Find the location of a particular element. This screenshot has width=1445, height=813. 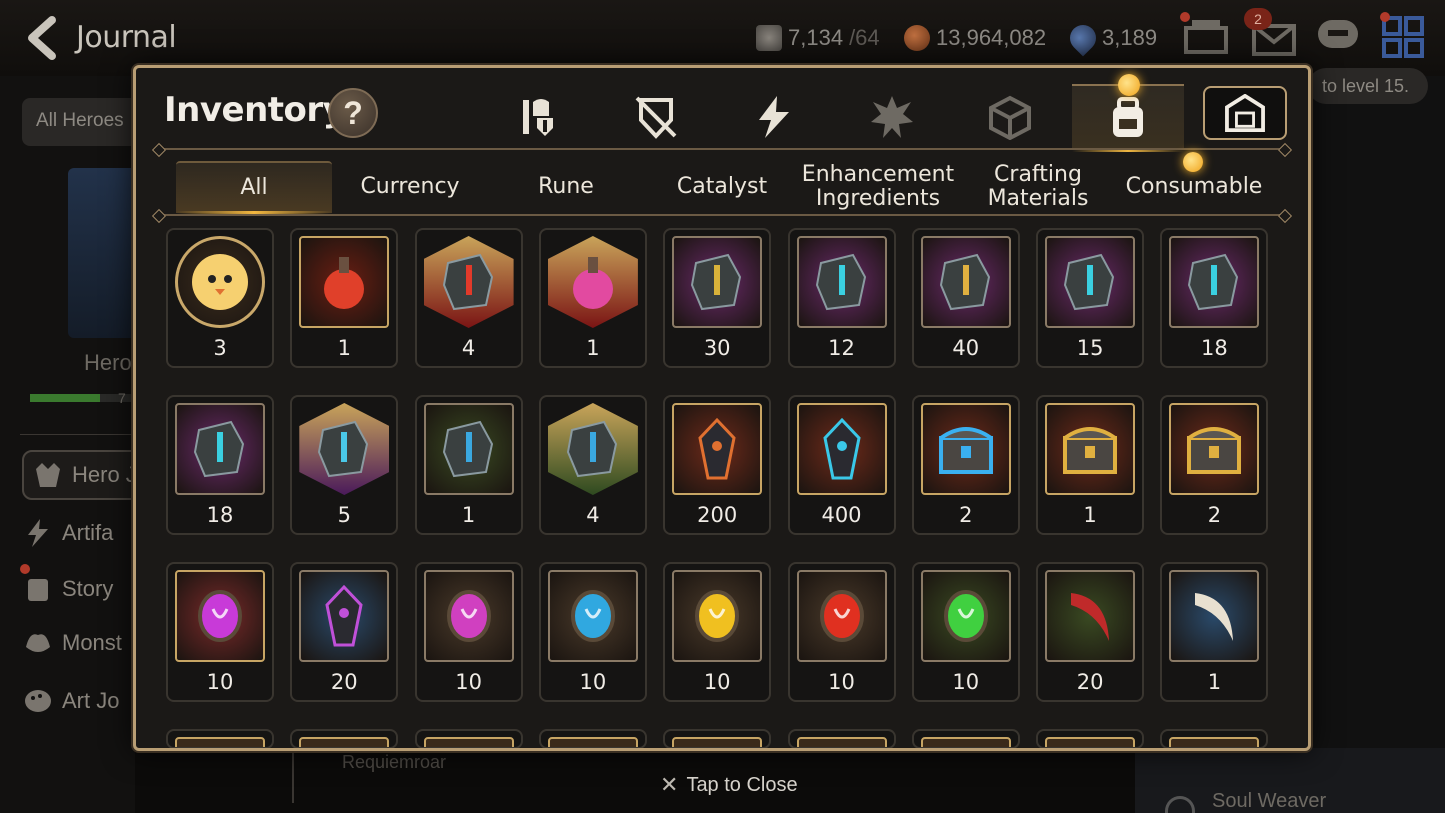

blue-snow-orb-icon is located at coordinates (593, 616).